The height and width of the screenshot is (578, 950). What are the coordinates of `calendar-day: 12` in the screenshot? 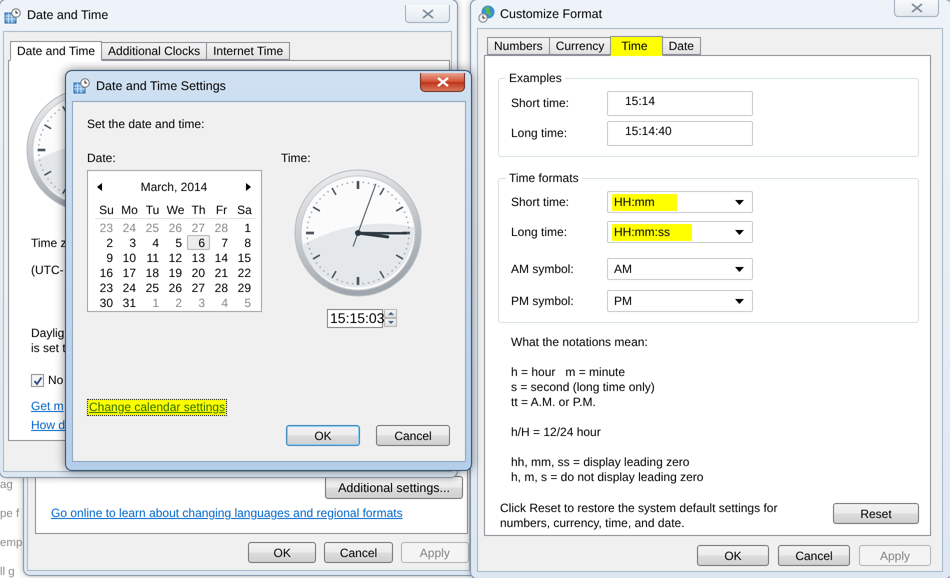 It's located at (175, 257).